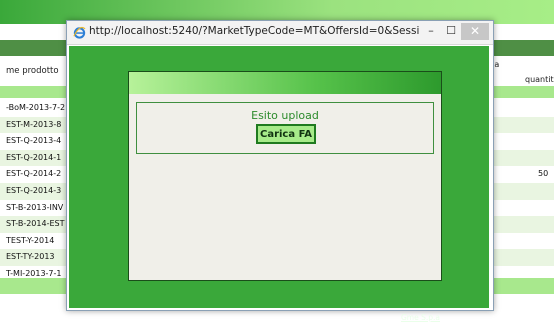 Image resolution: width=554 pixels, height=322 pixels. I want to click on close-button: ✕, so click(475, 31).